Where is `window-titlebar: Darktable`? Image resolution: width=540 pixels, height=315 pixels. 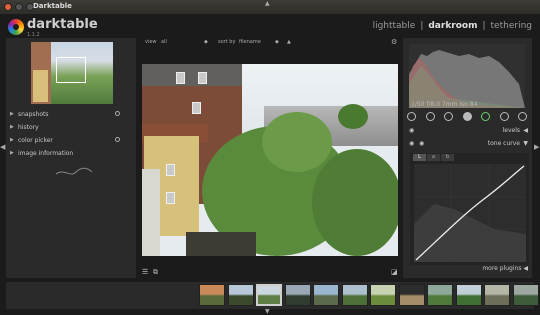
window-titlebar: Darktable is located at coordinates (270, 7).